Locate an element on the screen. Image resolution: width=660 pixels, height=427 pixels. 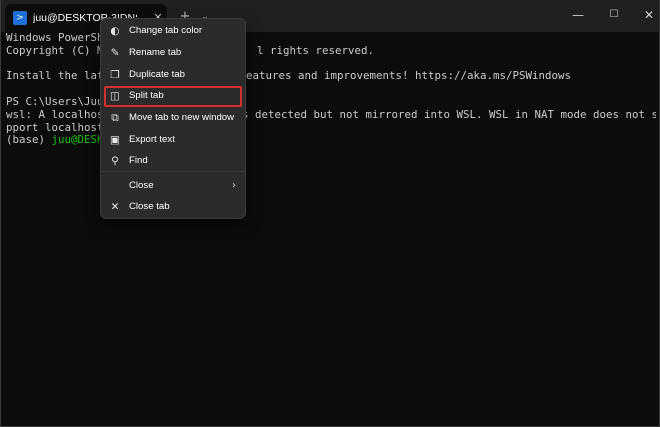
menu-item-split-tab: ◫ Split tab is located at coordinates (173, 96).